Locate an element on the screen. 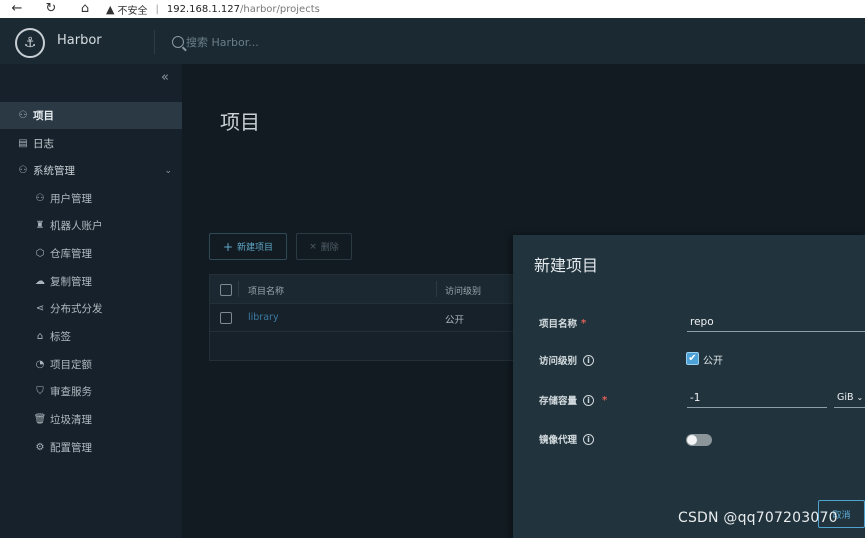  column-header-access: 访问级别 is located at coordinates (463, 290).